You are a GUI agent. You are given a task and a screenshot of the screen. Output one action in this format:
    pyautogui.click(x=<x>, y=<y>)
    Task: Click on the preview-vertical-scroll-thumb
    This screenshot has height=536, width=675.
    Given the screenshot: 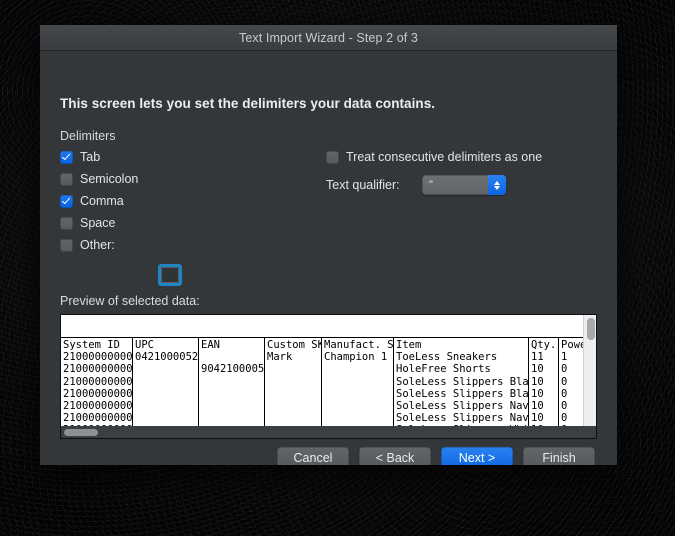 What is the action you would take?
    pyautogui.click(x=590, y=329)
    